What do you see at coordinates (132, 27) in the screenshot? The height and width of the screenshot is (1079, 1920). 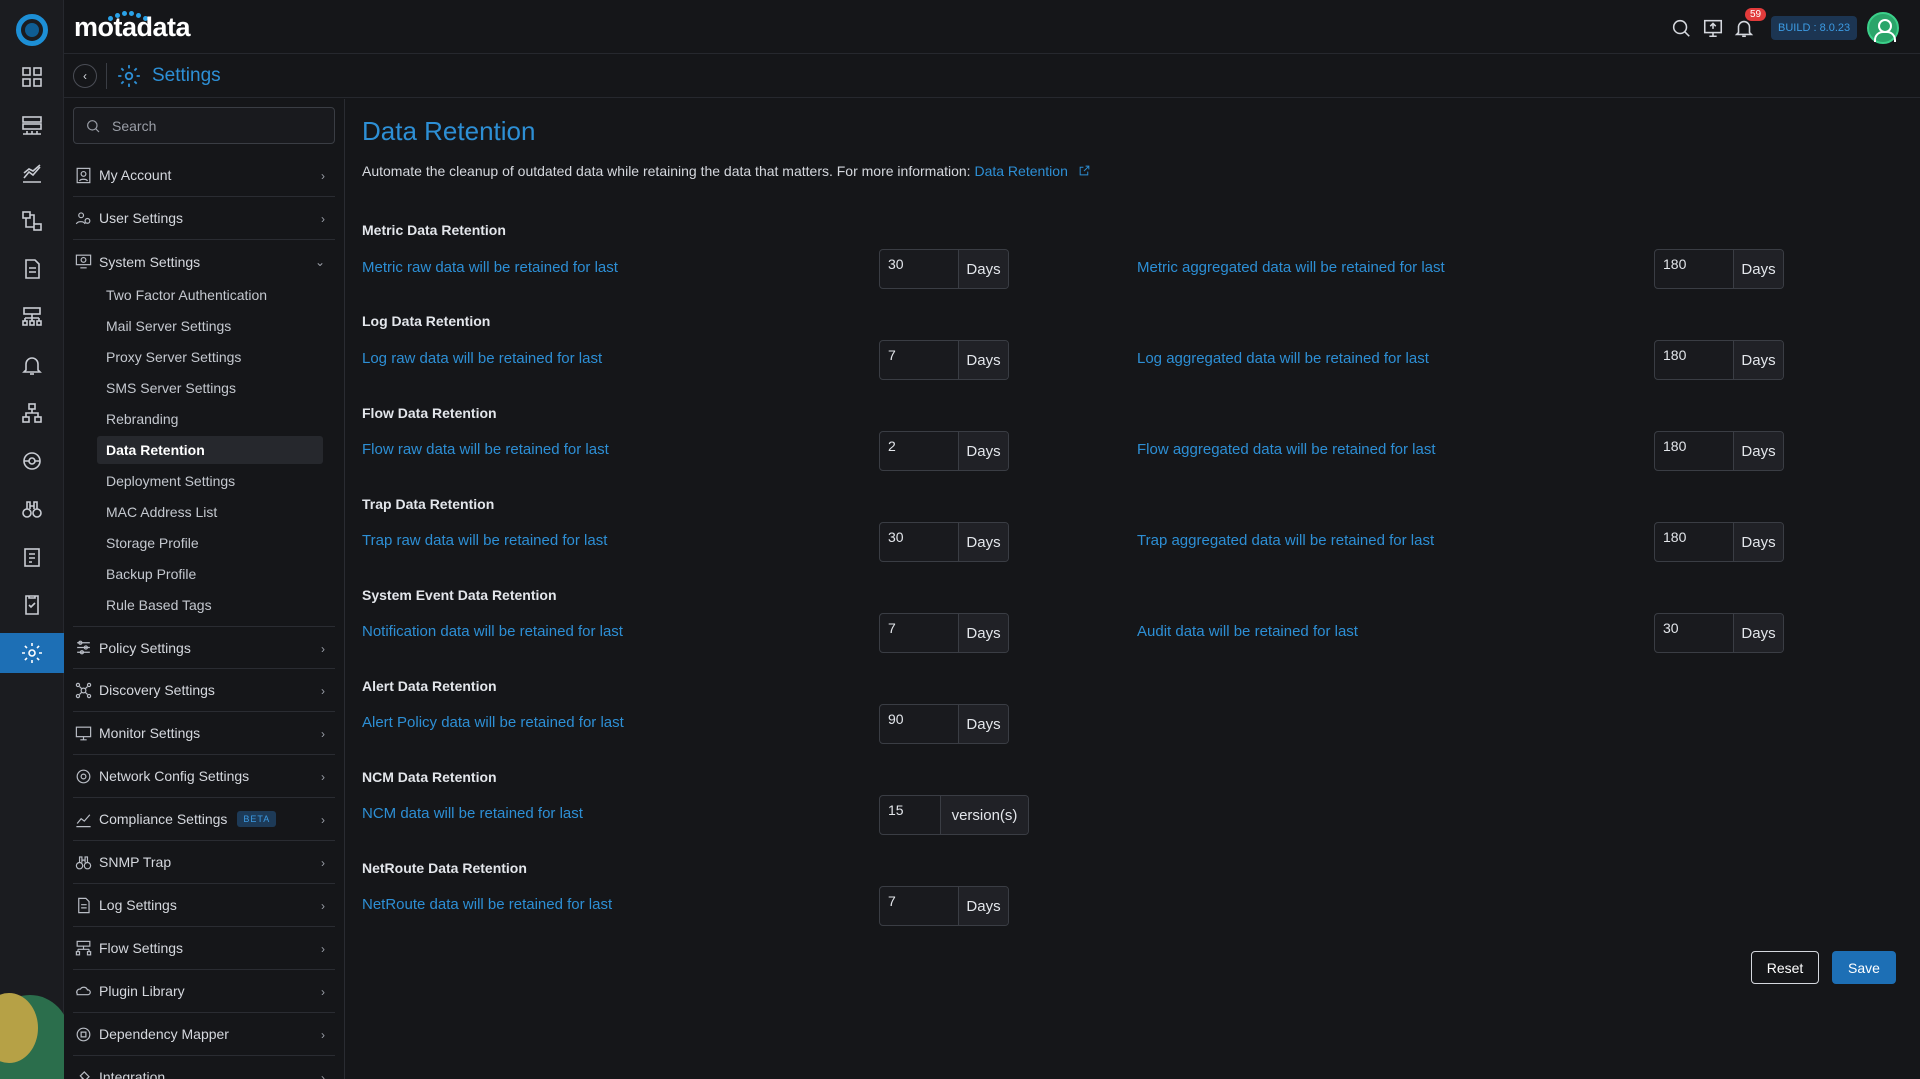 I see `brand-name: motadata` at bounding box center [132, 27].